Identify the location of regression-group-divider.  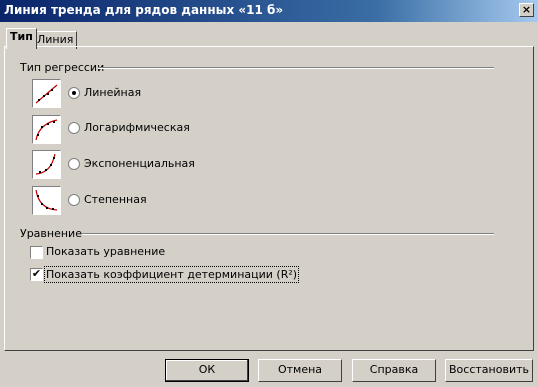
(296, 68).